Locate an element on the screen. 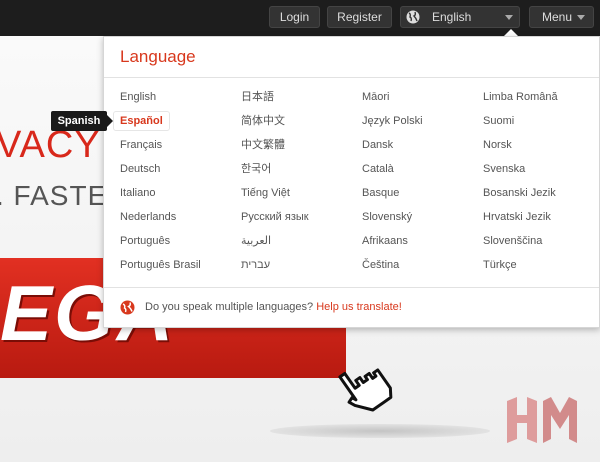 Image resolution: width=600 pixels, height=462 pixels. language-option: Português Brasil is located at coordinates (179, 269).